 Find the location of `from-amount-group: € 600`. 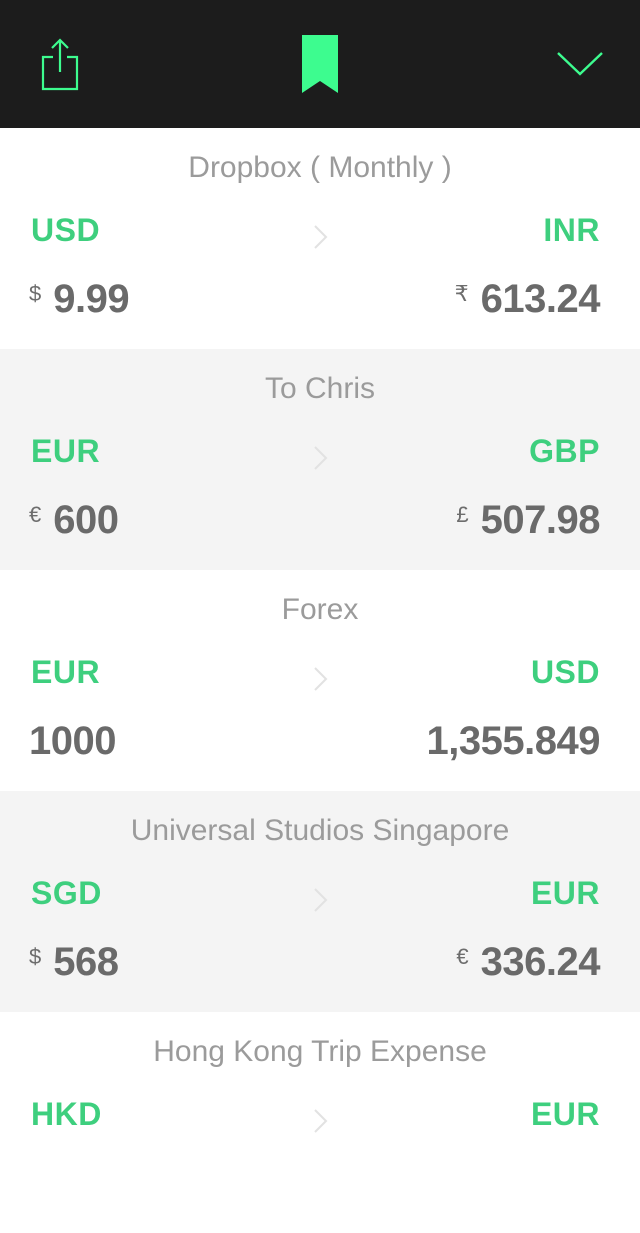

from-amount-group: € 600 is located at coordinates (74, 520).